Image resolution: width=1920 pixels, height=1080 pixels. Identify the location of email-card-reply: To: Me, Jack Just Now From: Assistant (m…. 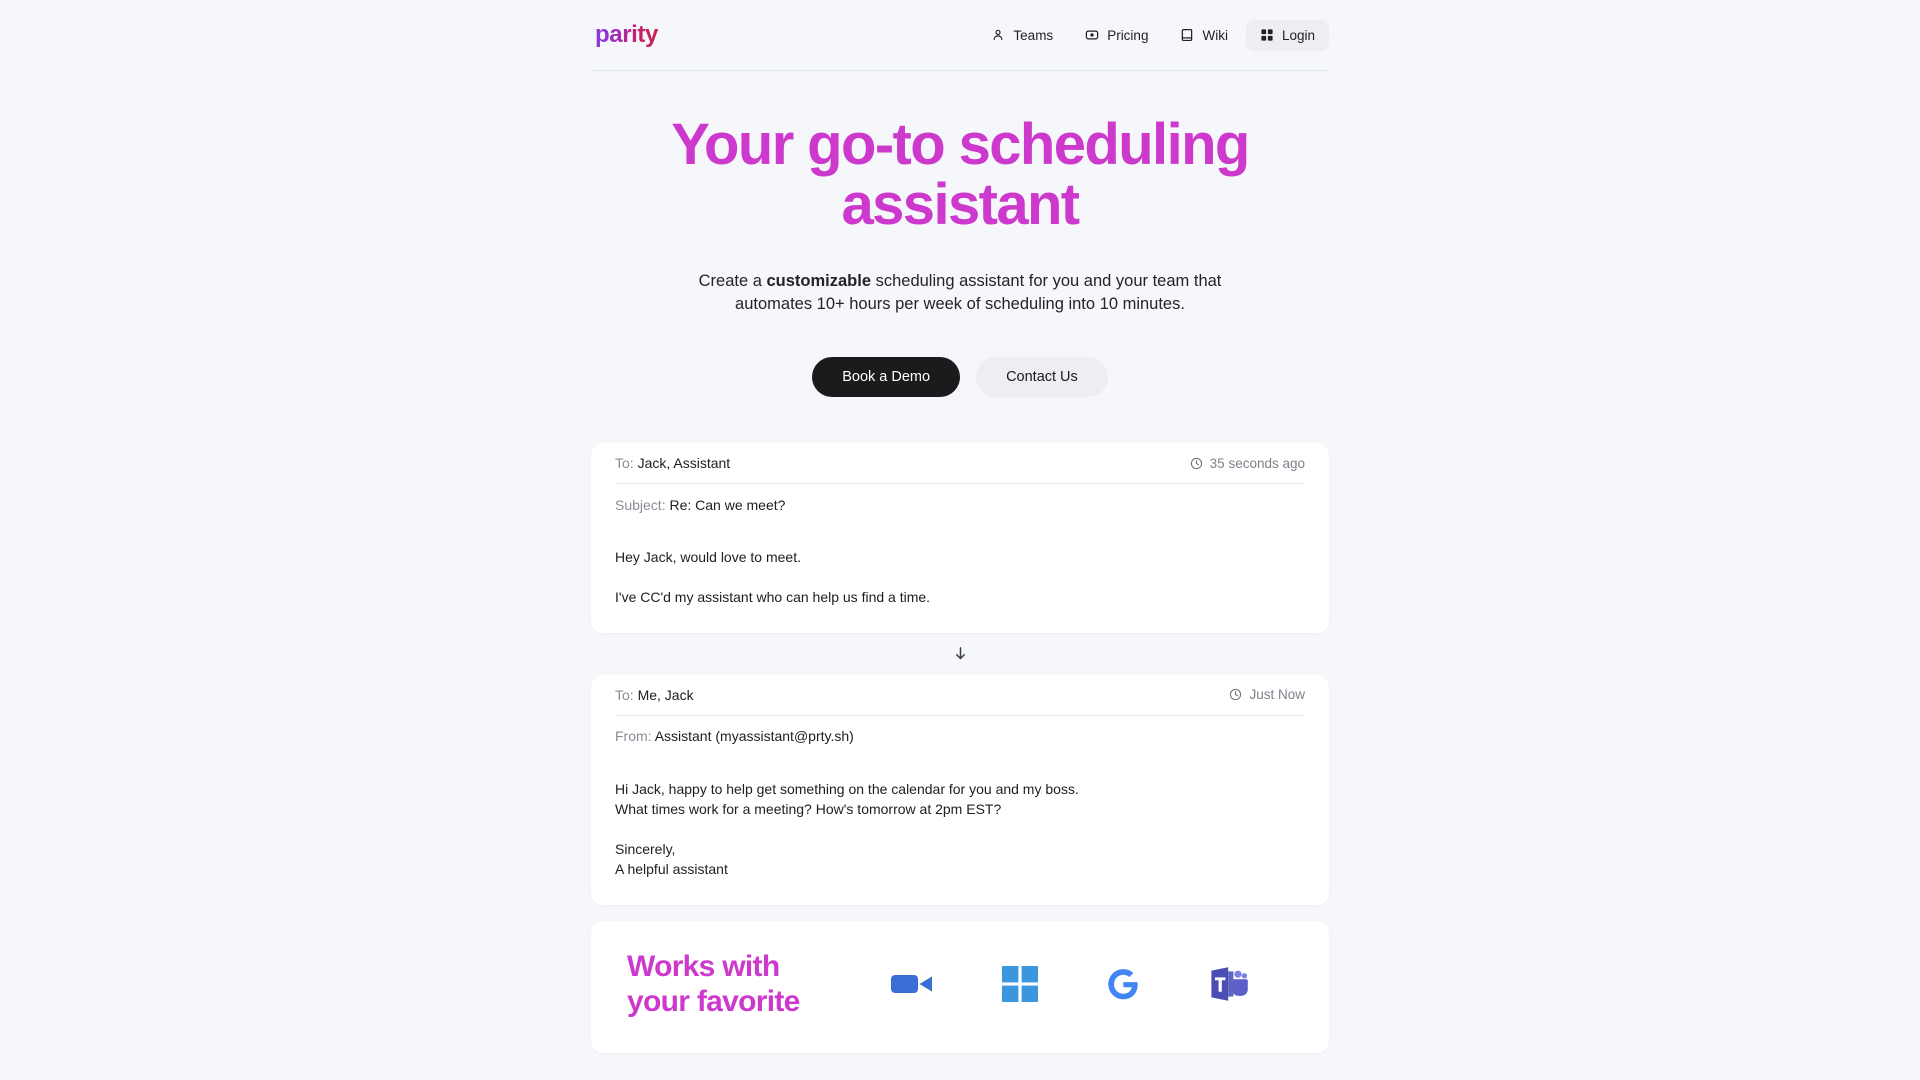
(960, 790).